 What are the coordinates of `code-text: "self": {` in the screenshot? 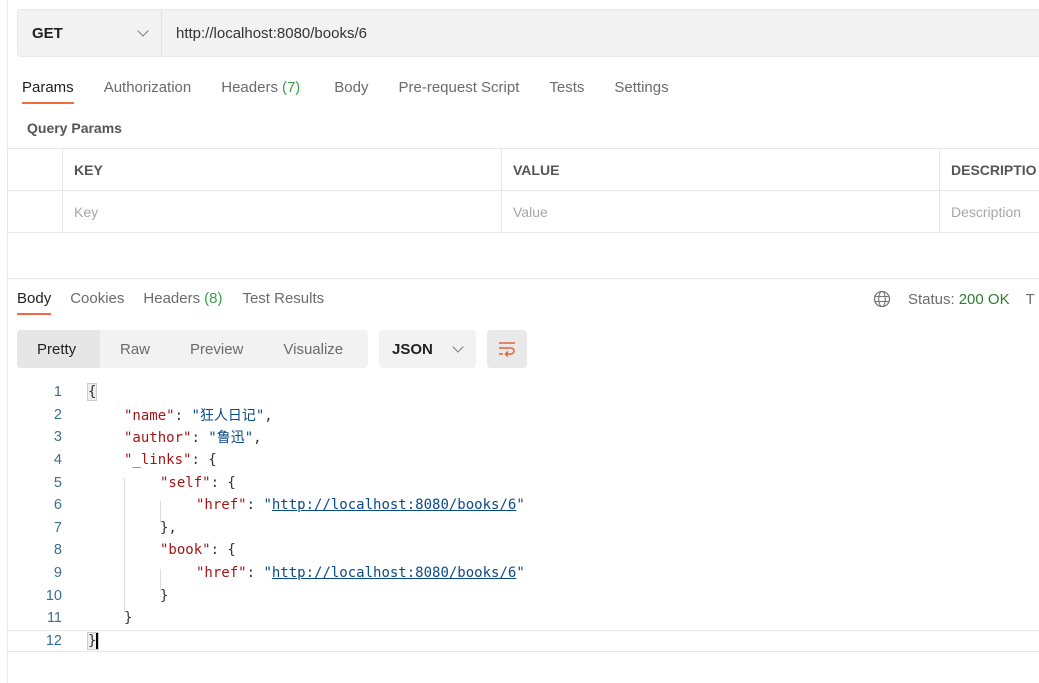 It's located at (198, 483).